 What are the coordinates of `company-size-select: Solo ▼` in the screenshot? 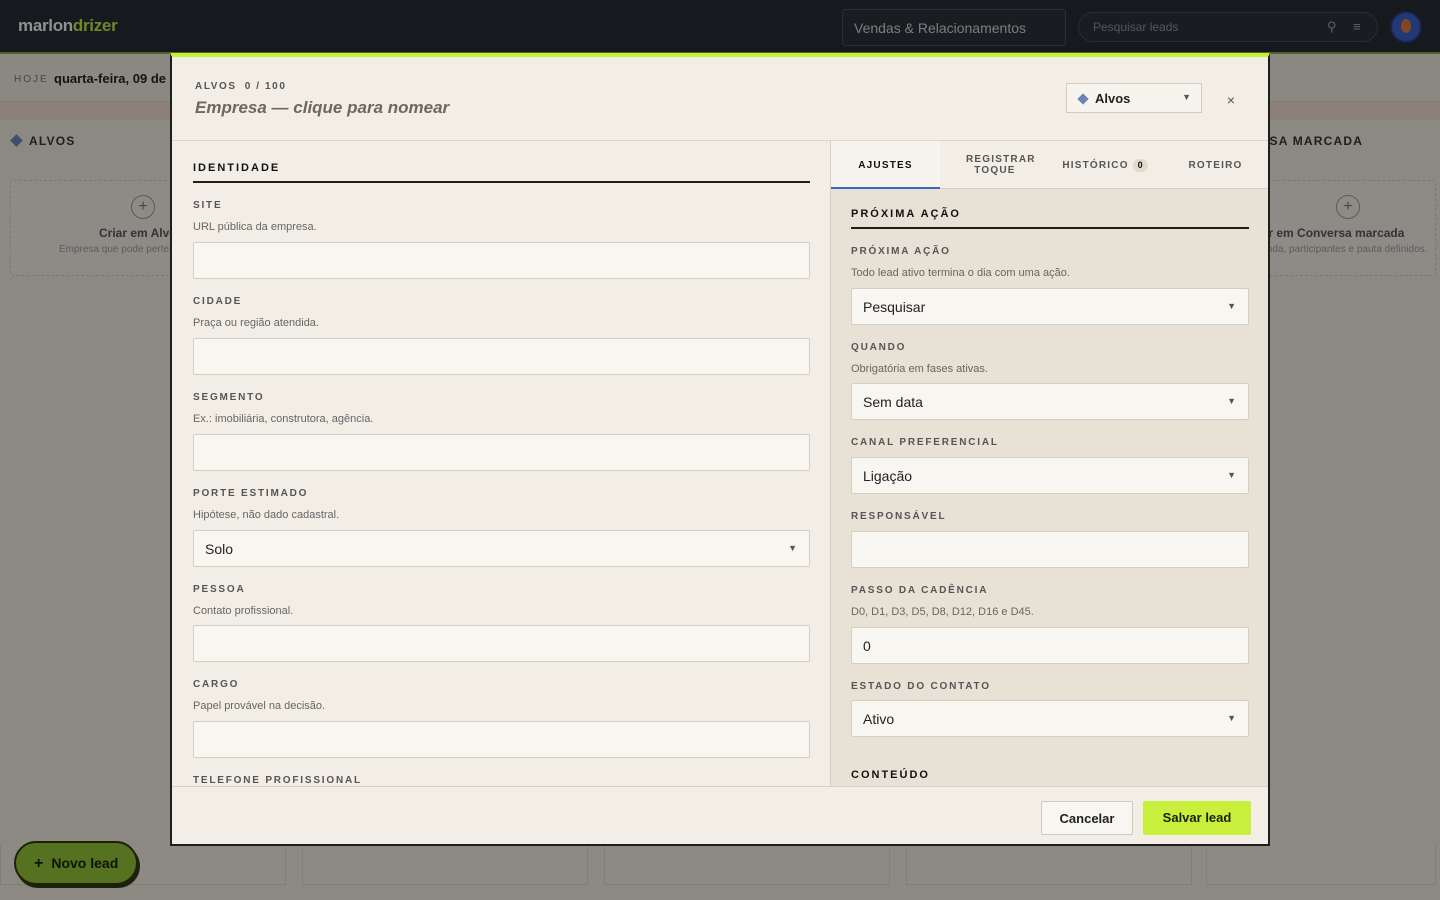 It's located at (501, 548).